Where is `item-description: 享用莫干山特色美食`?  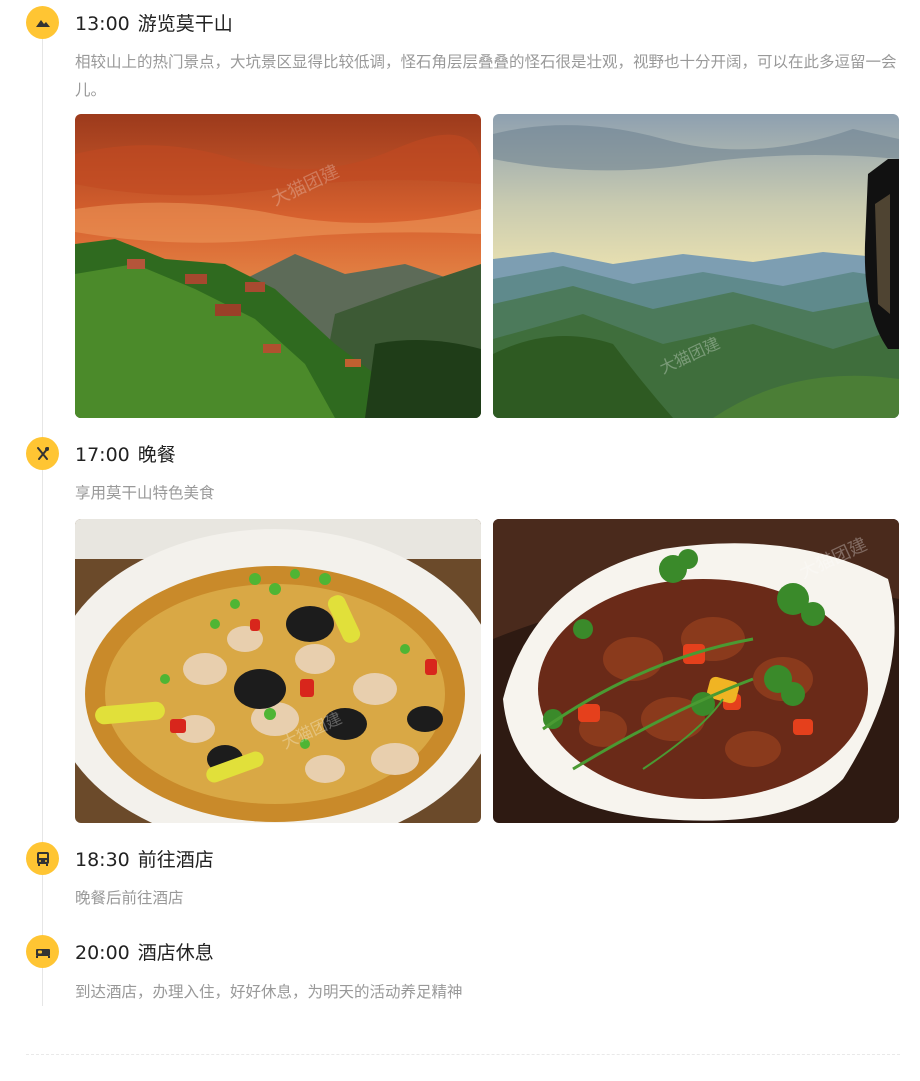
item-description: 享用莫干山特色美食 is located at coordinates (145, 493).